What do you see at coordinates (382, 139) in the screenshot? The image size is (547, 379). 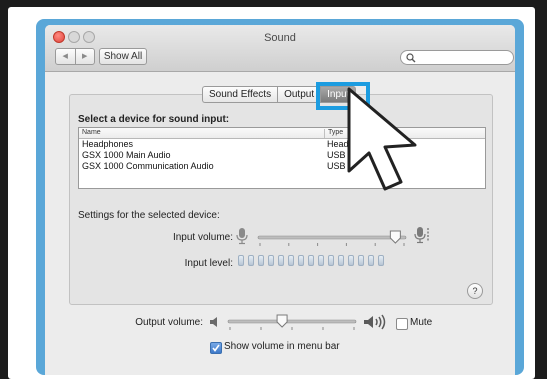 I see `pointer-cursor-icon` at bounding box center [382, 139].